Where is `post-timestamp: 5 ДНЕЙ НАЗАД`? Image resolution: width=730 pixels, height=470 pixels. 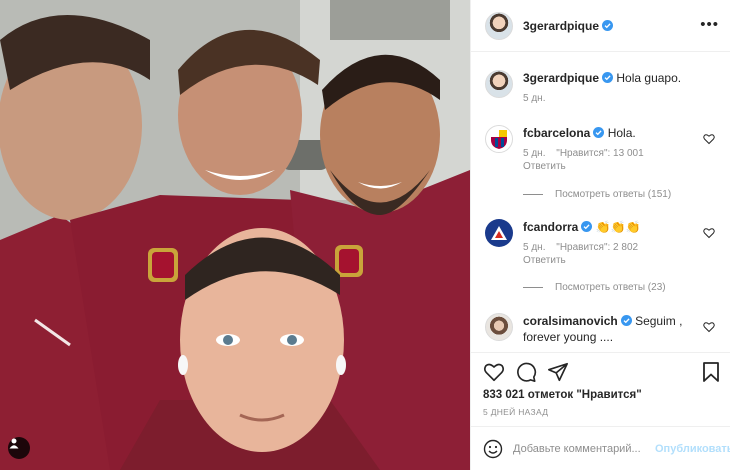 post-timestamp: 5 ДНЕЙ НАЗАД is located at coordinates (515, 412).